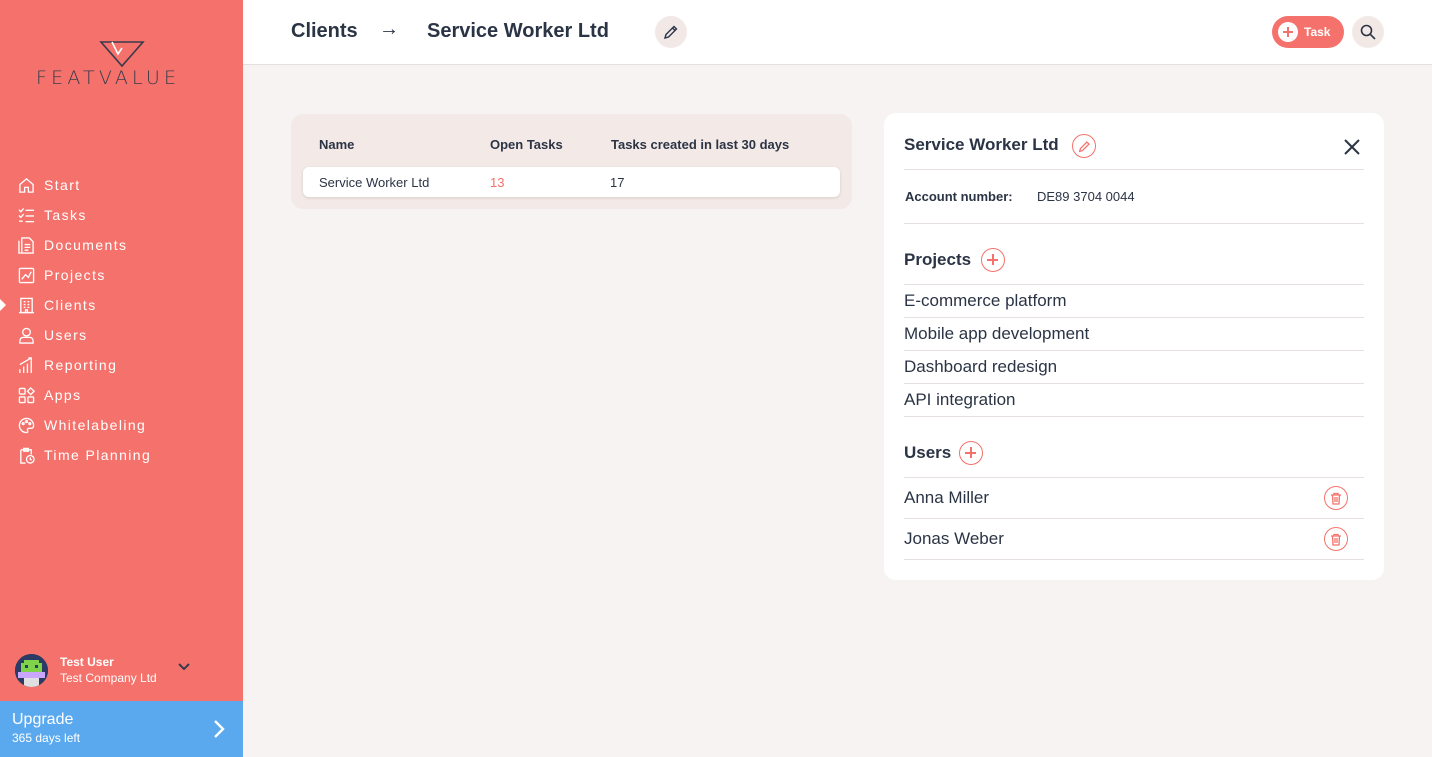 This screenshot has height=757, width=1432. Describe the element at coordinates (1134, 400) in the screenshot. I see `project-item: API integration` at that location.